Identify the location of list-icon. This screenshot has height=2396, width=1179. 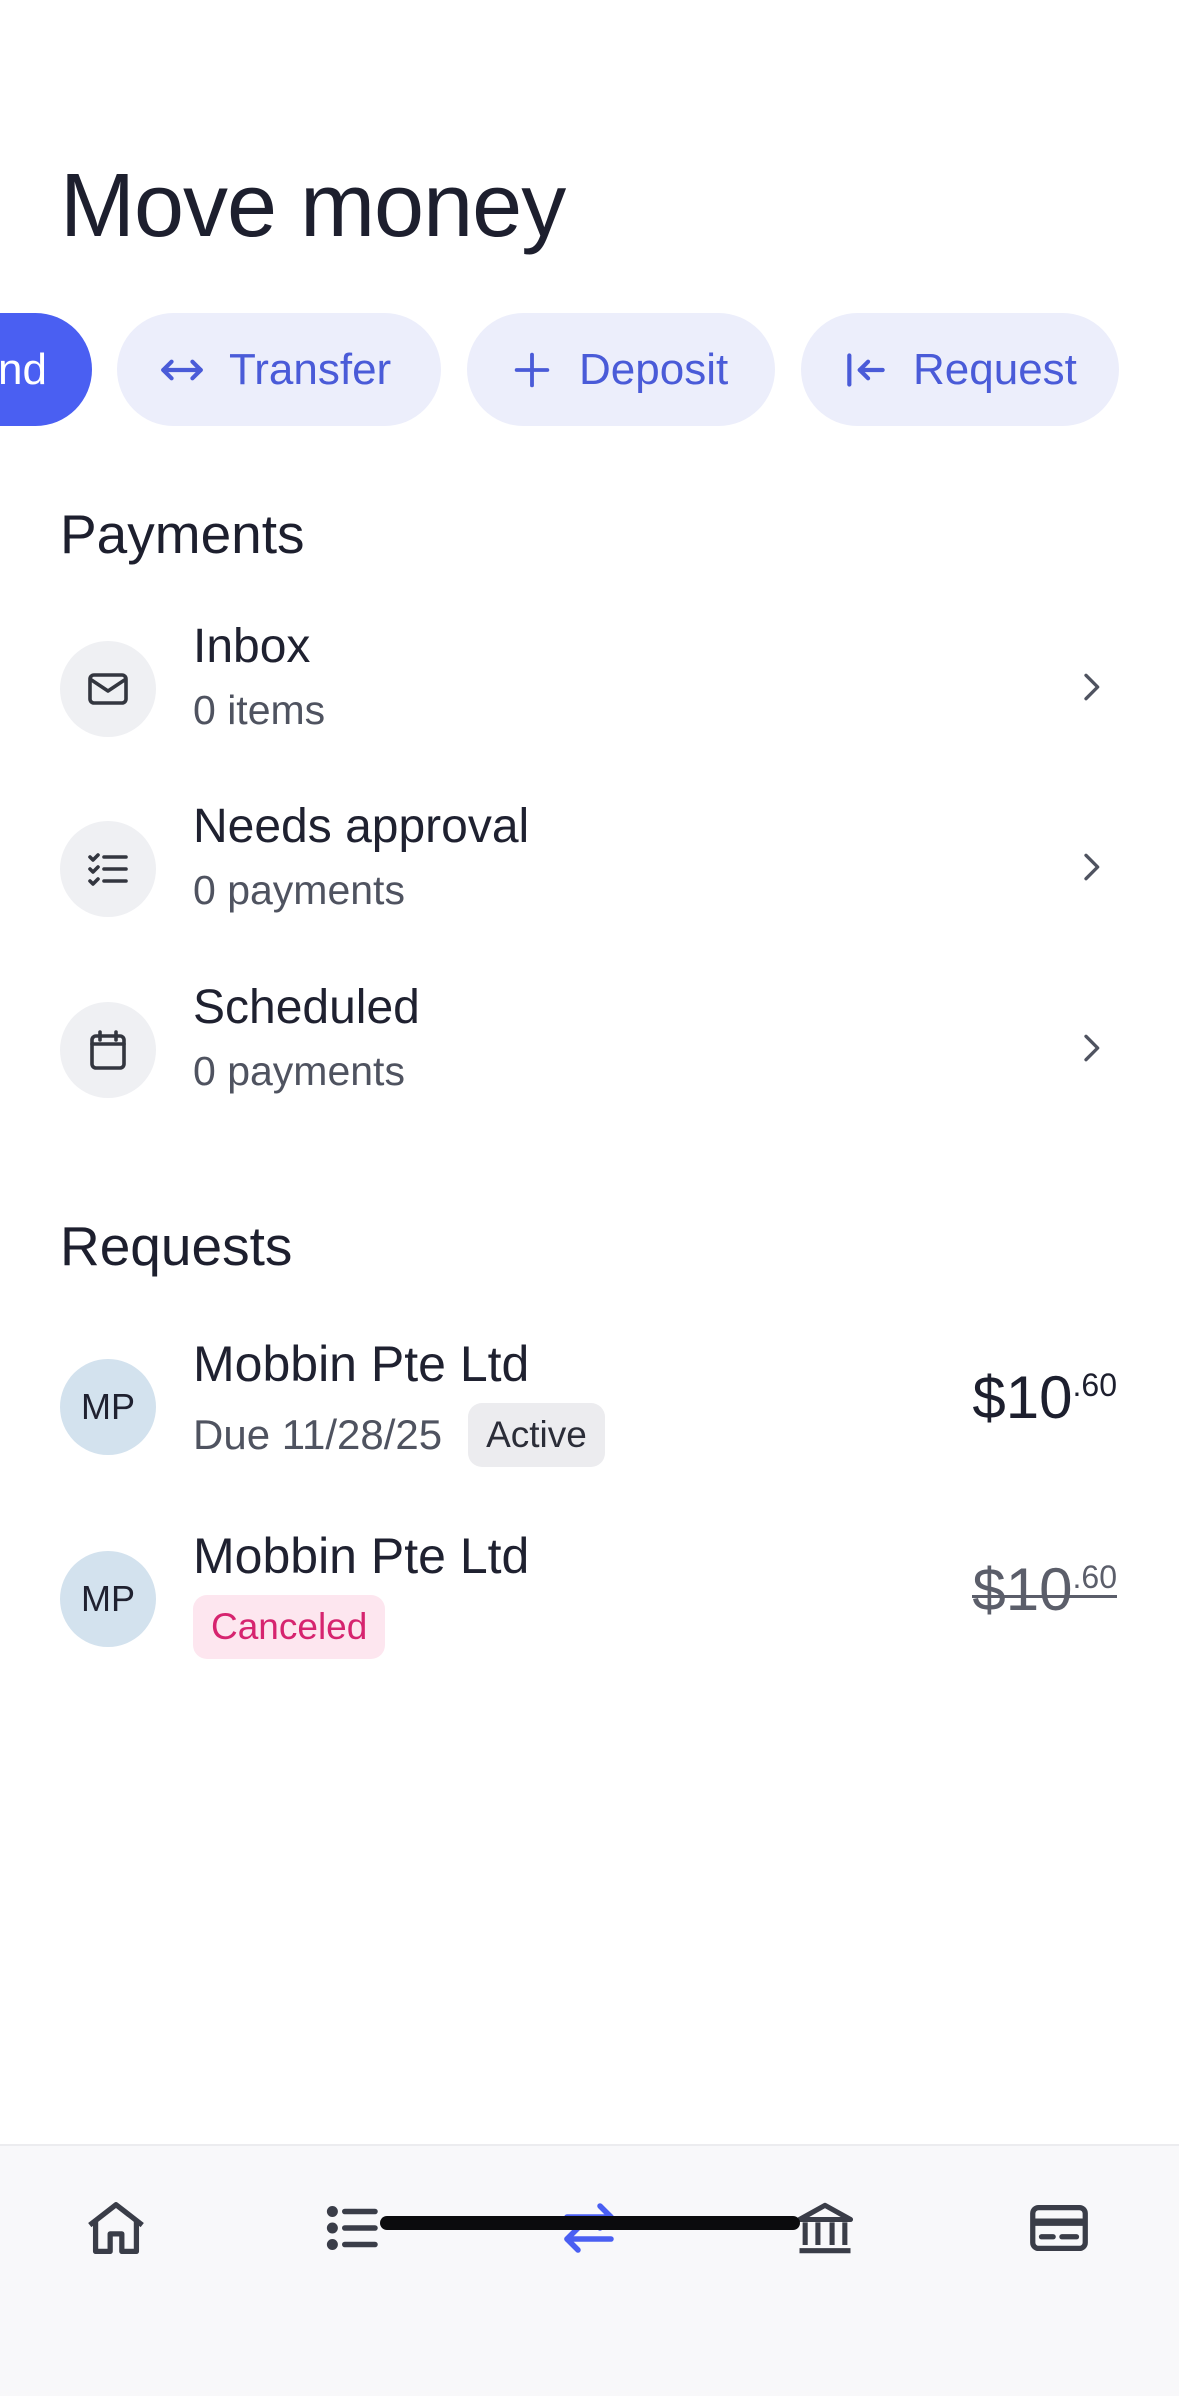
(352, 2228).